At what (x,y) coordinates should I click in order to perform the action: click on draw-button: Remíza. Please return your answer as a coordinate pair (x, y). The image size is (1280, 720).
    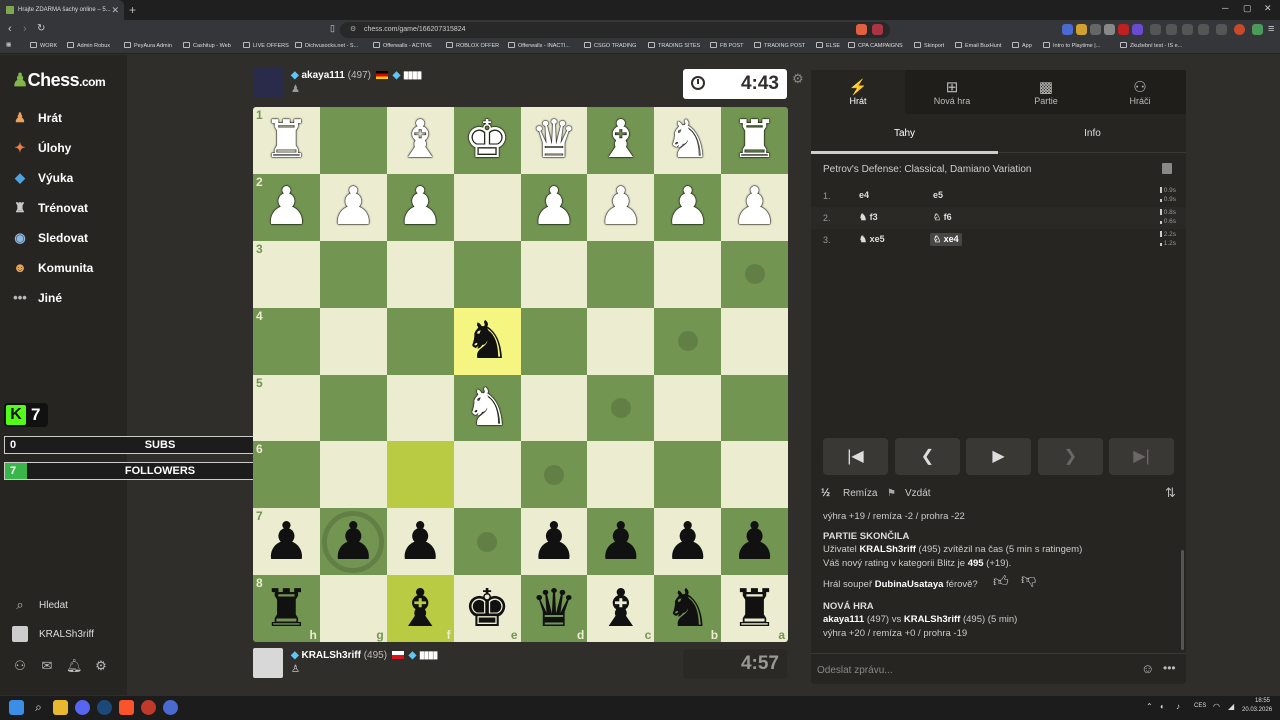
    Looking at the image, I should click on (860, 493).